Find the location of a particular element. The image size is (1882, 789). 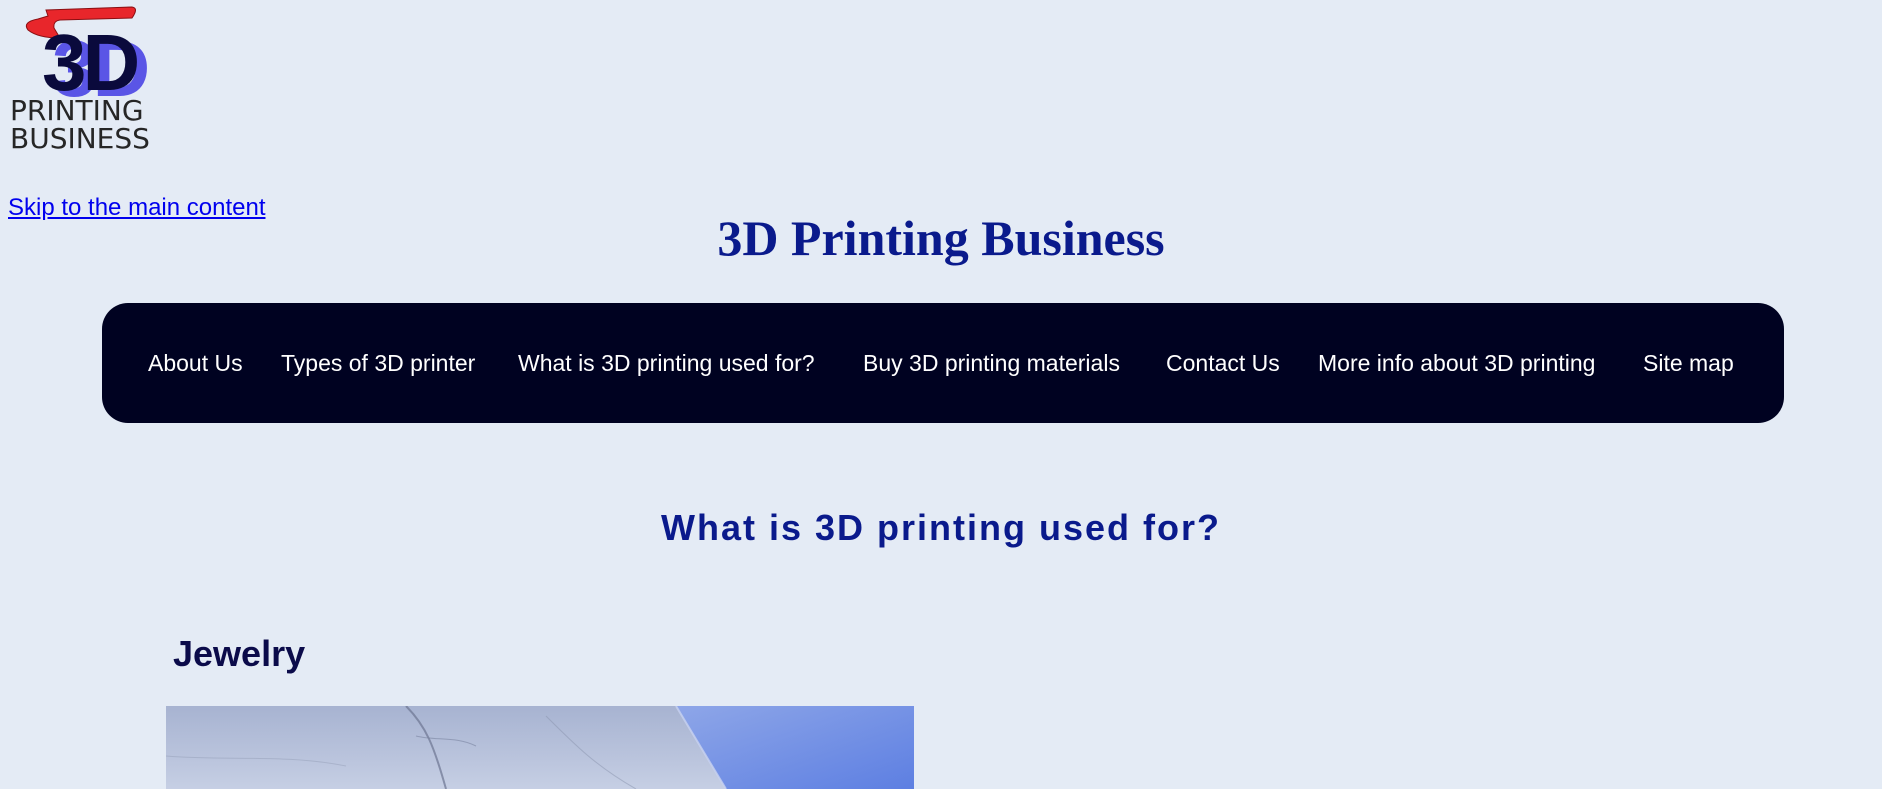

nav-item-site-map: Site map is located at coordinates (1688, 363).